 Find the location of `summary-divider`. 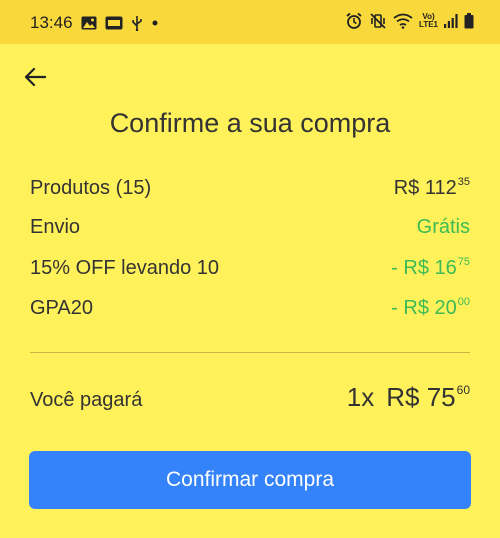

summary-divider is located at coordinates (250, 352).